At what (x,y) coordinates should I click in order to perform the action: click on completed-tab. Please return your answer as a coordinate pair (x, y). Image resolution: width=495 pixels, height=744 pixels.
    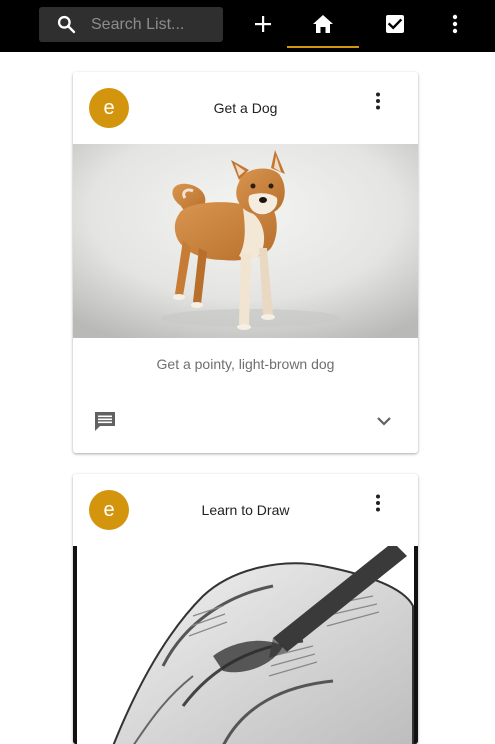
    Looking at the image, I should click on (395, 24).